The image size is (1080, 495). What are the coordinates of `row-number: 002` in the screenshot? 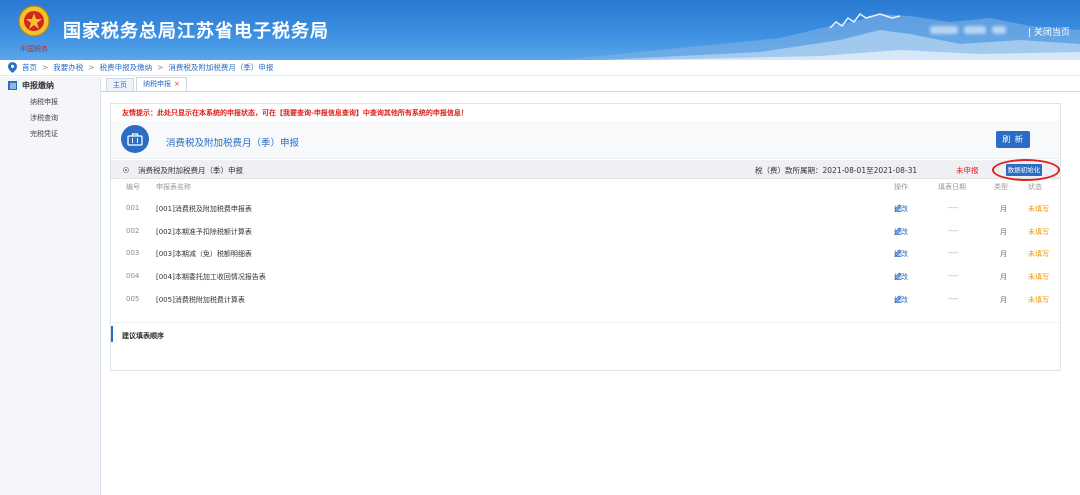 It's located at (133, 231).